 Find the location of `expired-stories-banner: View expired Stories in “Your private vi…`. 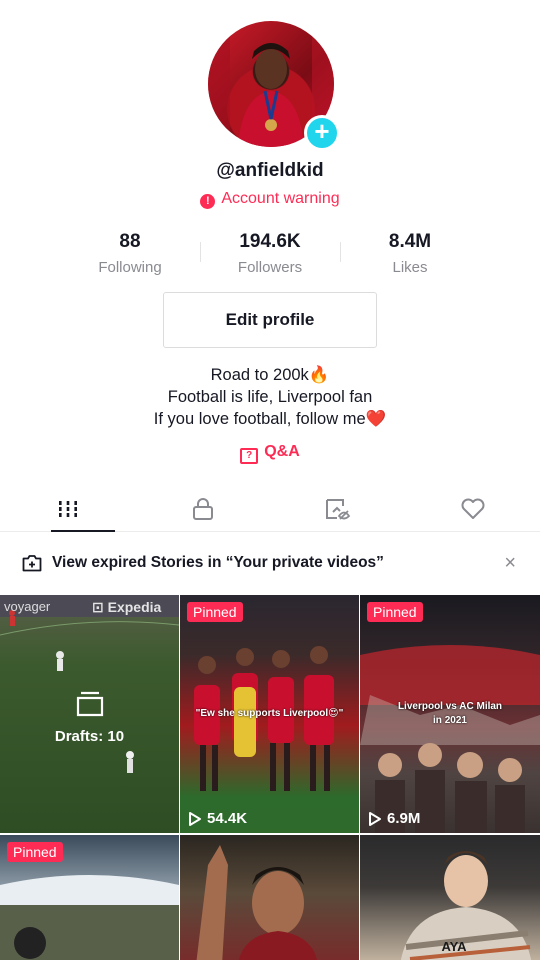

expired-stories-banner: View expired Stories in “Your private vi… is located at coordinates (270, 563).